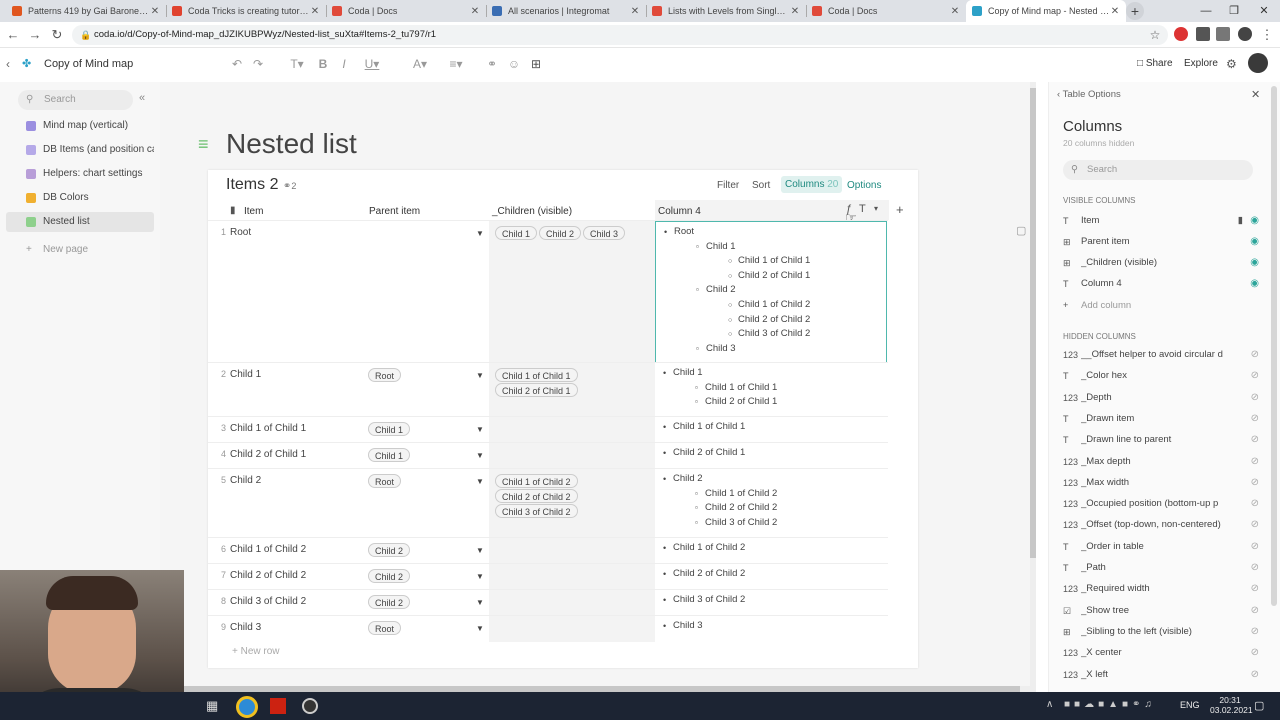 The height and width of the screenshot is (720, 1280). I want to click on parent-cell: Child 2, so click(390, 602).